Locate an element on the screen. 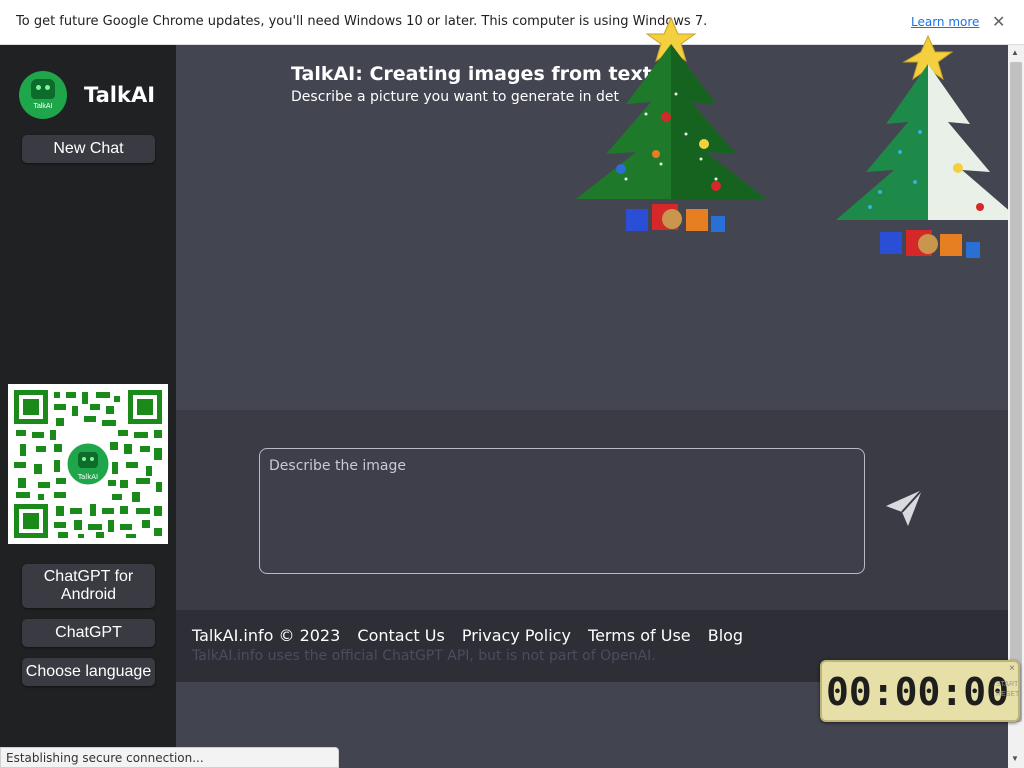 This screenshot has height=768, width=1024. timer-display: 00:00:00 is located at coordinates (918, 692).